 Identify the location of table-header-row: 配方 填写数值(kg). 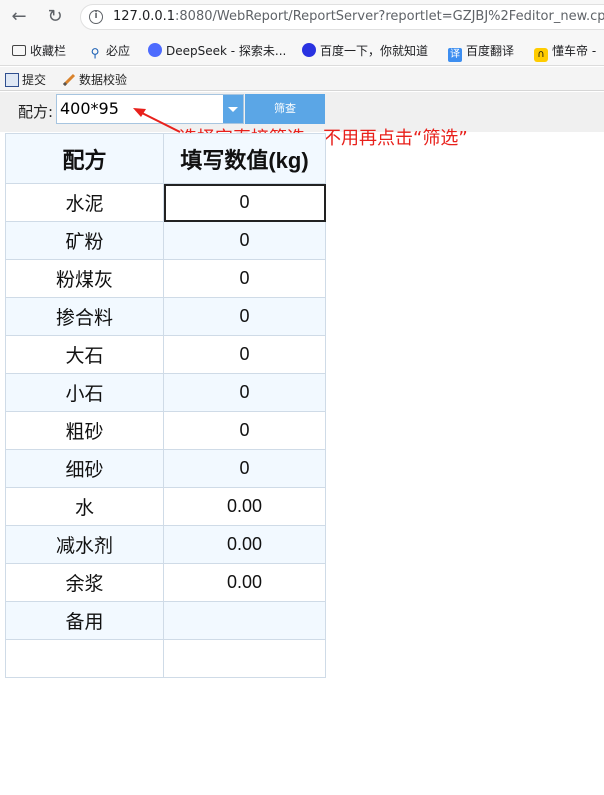
(165, 158).